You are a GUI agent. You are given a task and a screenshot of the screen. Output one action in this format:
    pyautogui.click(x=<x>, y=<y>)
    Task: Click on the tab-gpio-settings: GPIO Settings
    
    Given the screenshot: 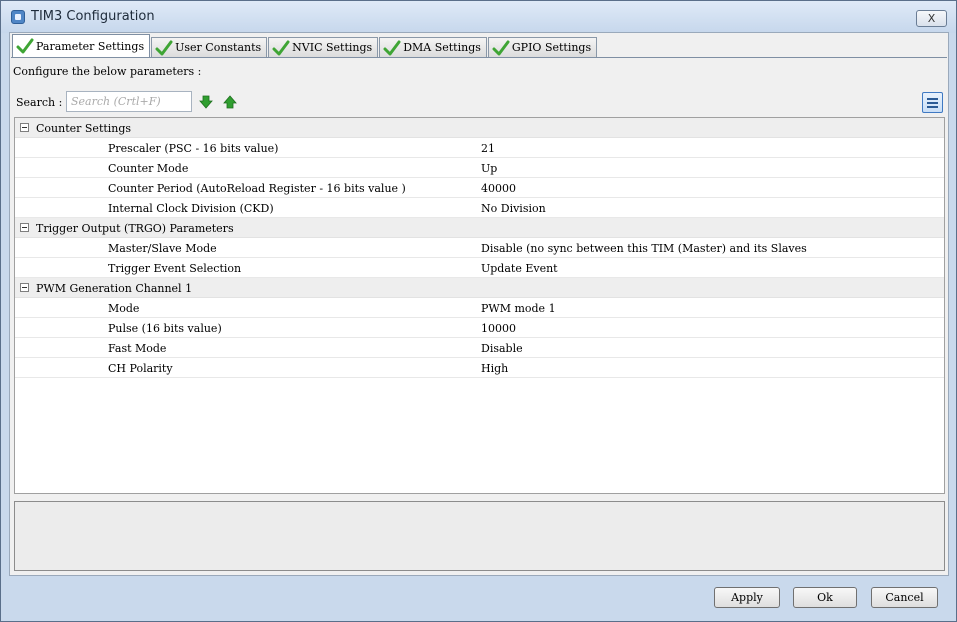 What is the action you would take?
    pyautogui.click(x=542, y=47)
    